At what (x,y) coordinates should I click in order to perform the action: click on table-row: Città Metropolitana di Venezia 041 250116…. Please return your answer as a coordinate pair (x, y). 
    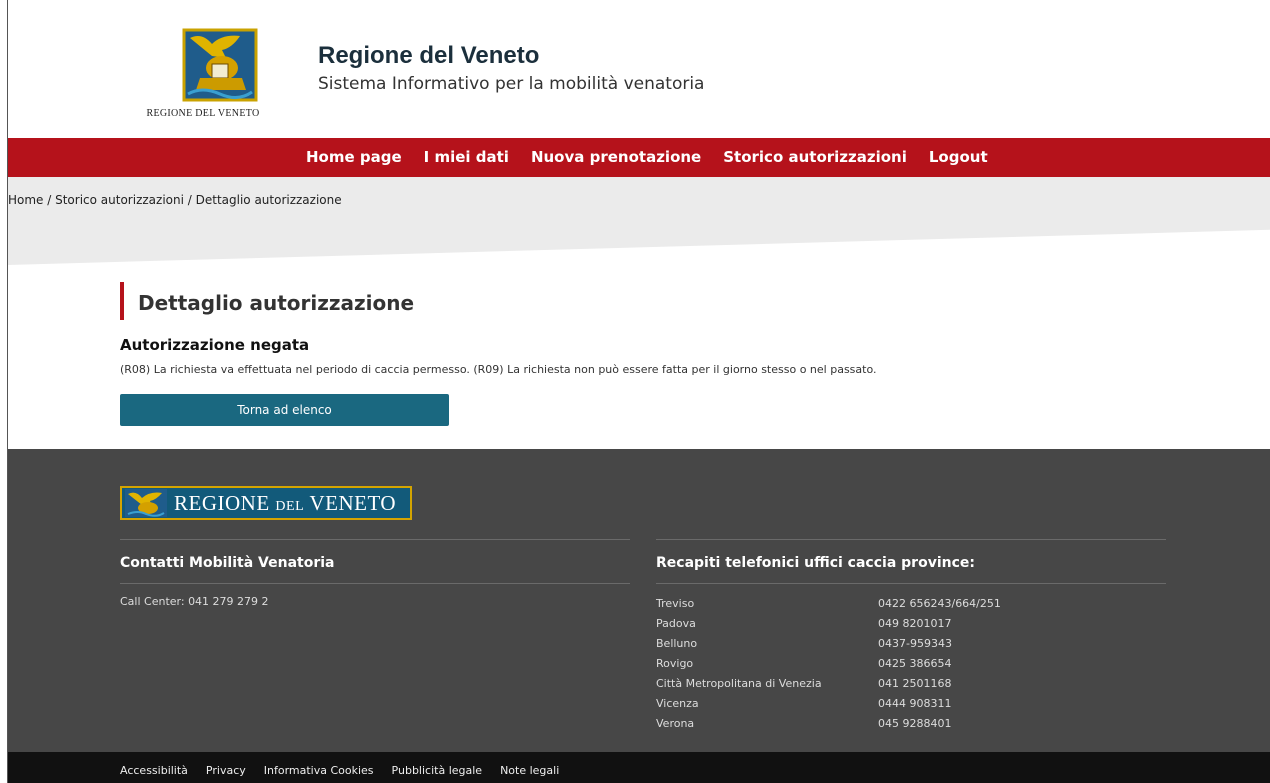
    Looking at the image, I should click on (828, 684).